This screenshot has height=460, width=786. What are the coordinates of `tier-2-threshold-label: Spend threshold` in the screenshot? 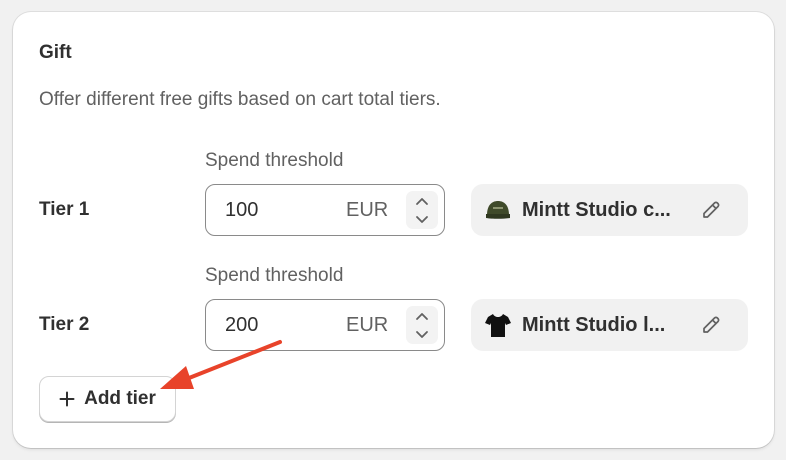 It's located at (274, 275).